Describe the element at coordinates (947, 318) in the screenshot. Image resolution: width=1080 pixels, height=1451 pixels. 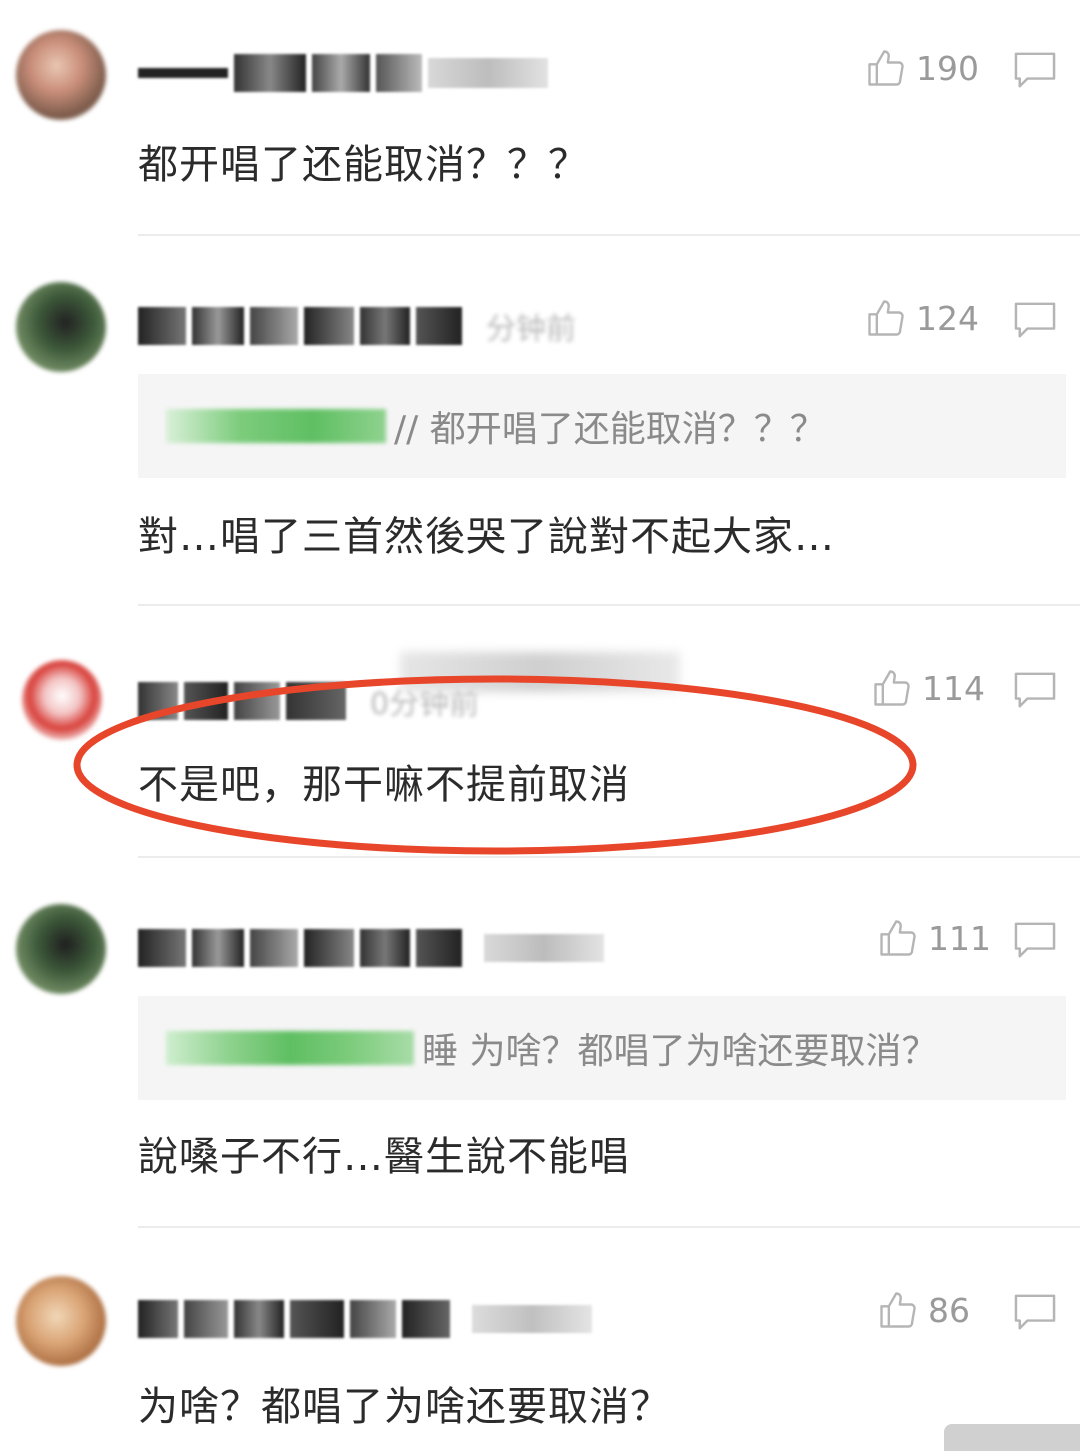
I see `like-count: 124` at that location.